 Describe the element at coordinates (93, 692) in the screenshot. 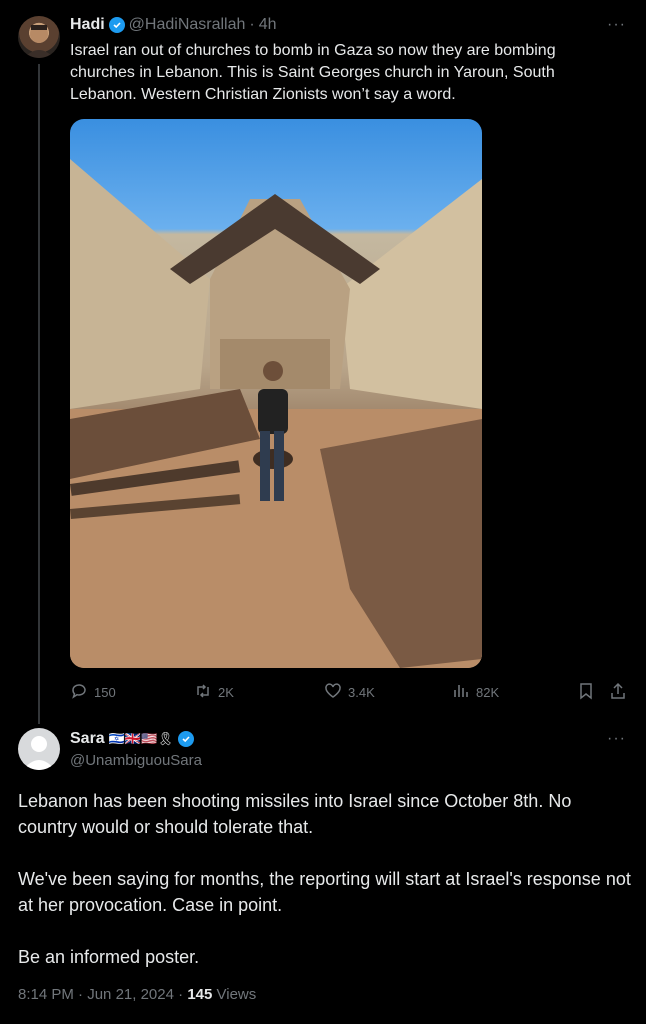

I see `reply-button: 150` at that location.